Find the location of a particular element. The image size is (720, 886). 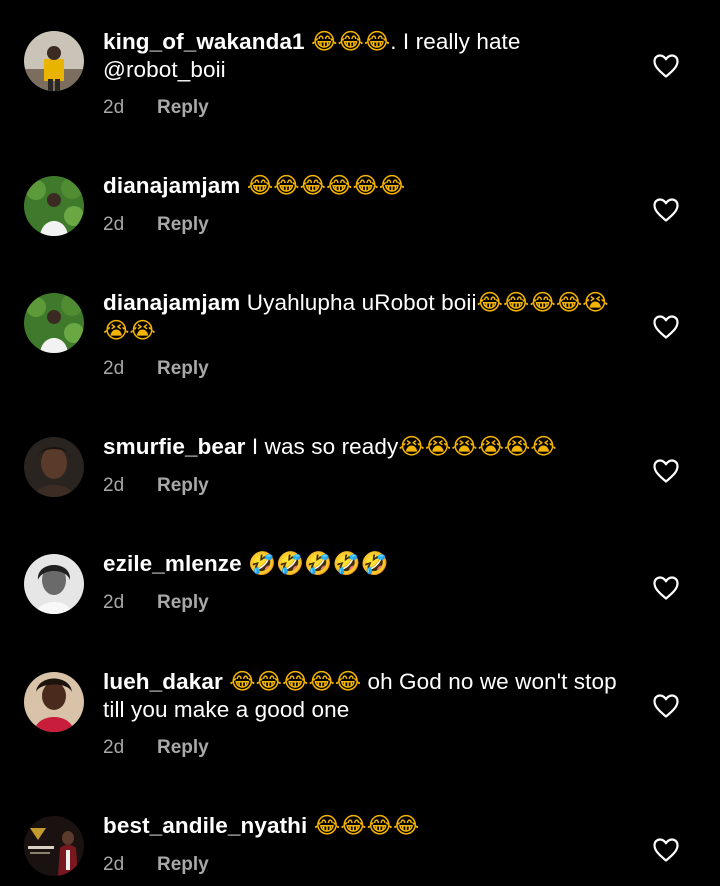

comment-text: ezile_mlenze 🤣🤣🤣🤣🤣 is located at coordinates (368, 564).